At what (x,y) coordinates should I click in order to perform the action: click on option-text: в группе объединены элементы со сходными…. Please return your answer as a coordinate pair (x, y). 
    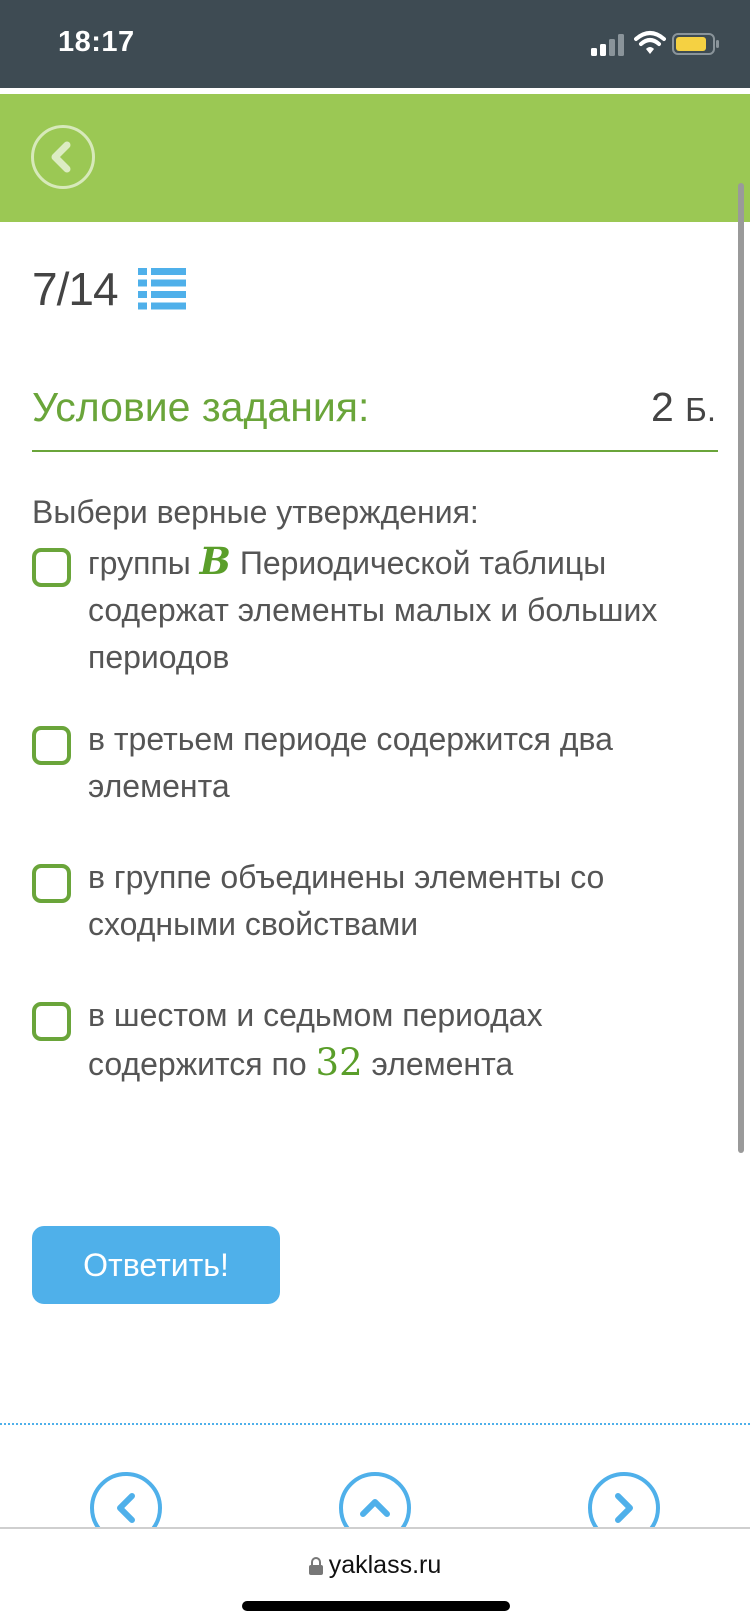
    Looking at the image, I should click on (346, 900).